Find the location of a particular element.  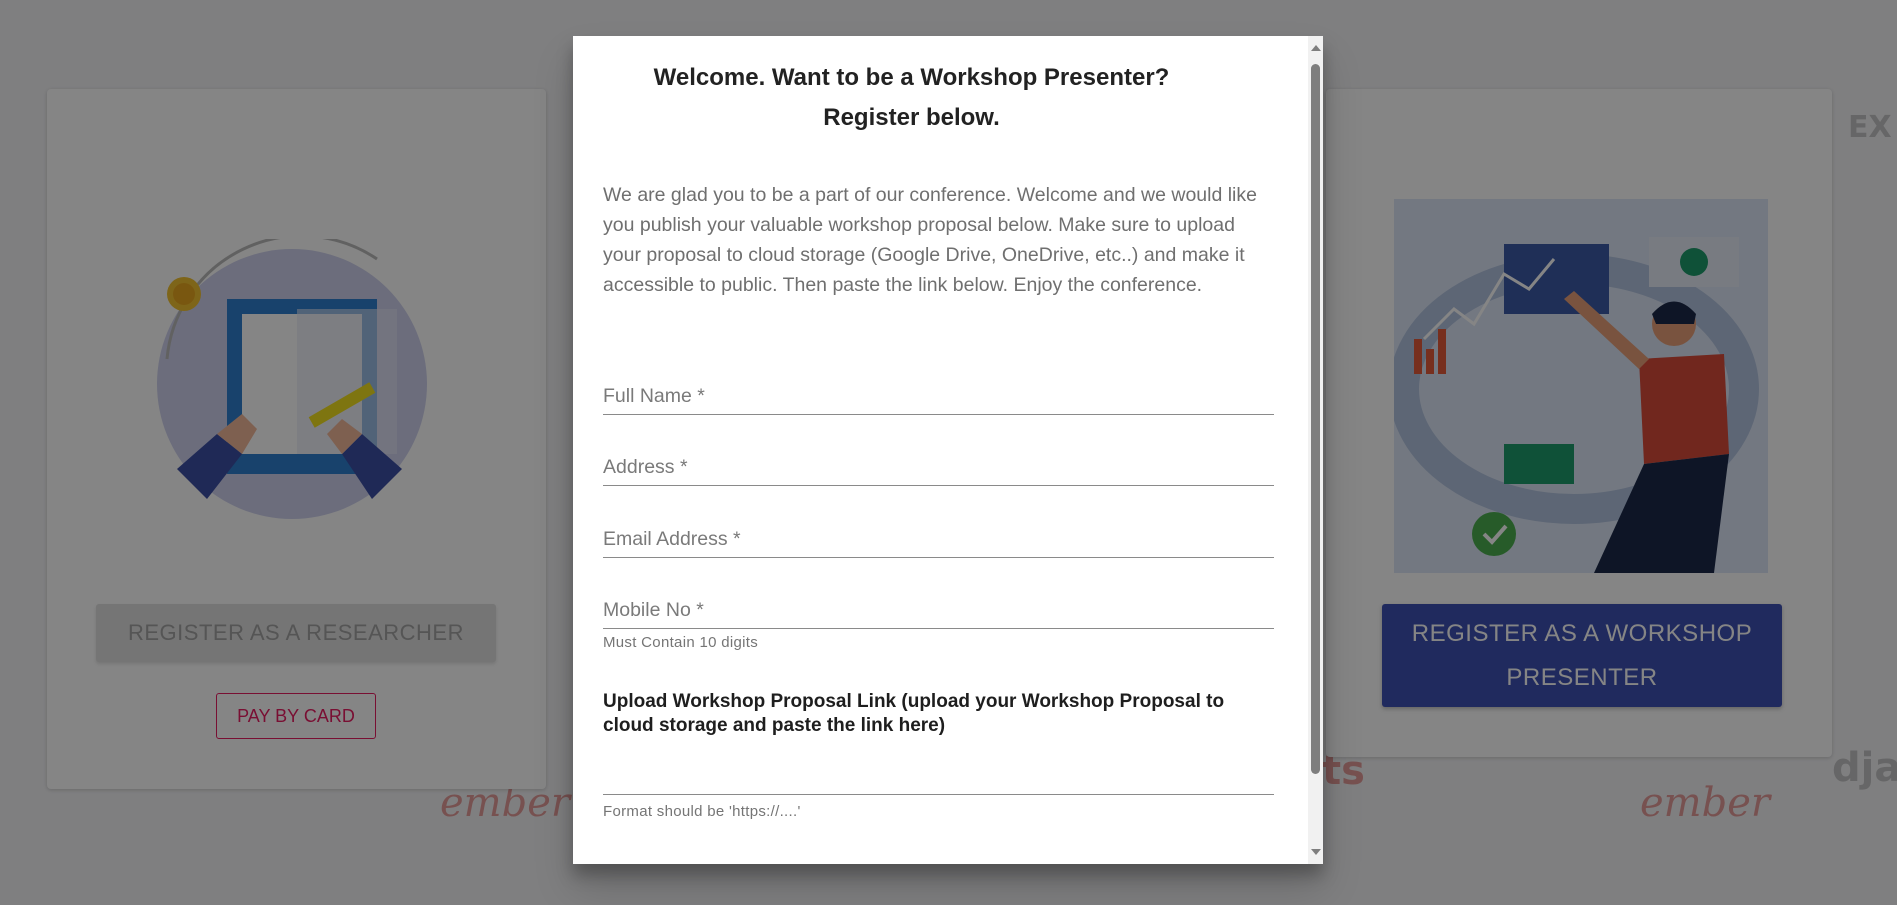

mobile-label: Mobile No * is located at coordinates (653, 610).